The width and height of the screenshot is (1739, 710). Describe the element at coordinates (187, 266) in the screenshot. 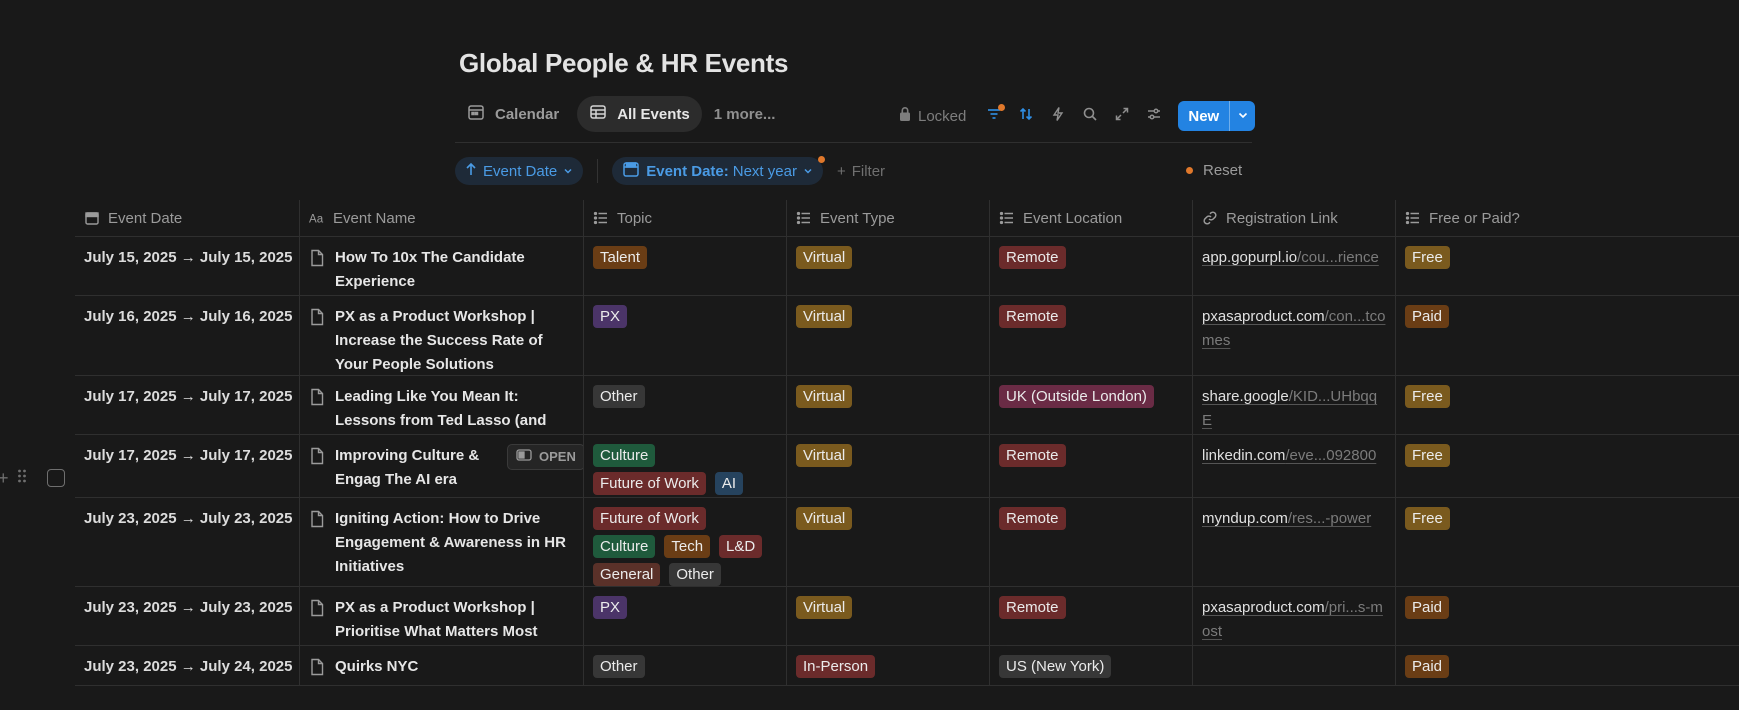

I see `event-date-cell: July 15, 2025 → July 15, 2025` at that location.